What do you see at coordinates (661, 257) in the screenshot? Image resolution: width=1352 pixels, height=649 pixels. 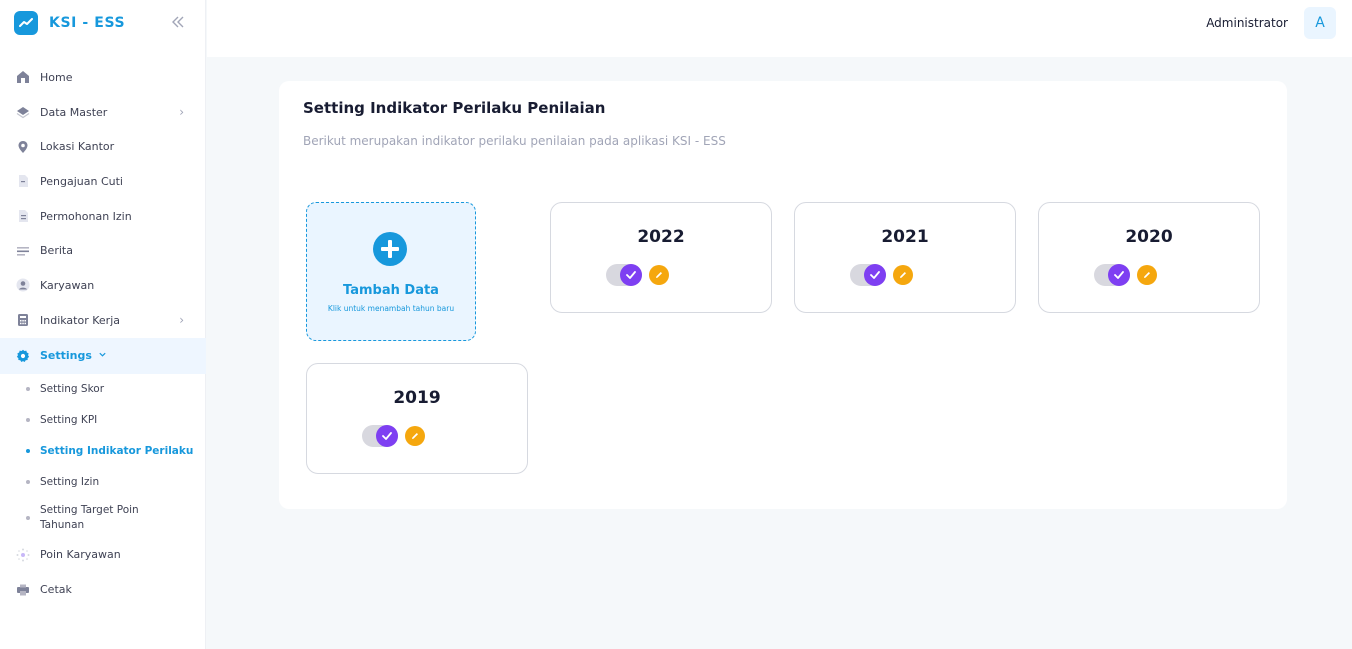 I see `year-card: 2022` at bounding box center [661, 257].